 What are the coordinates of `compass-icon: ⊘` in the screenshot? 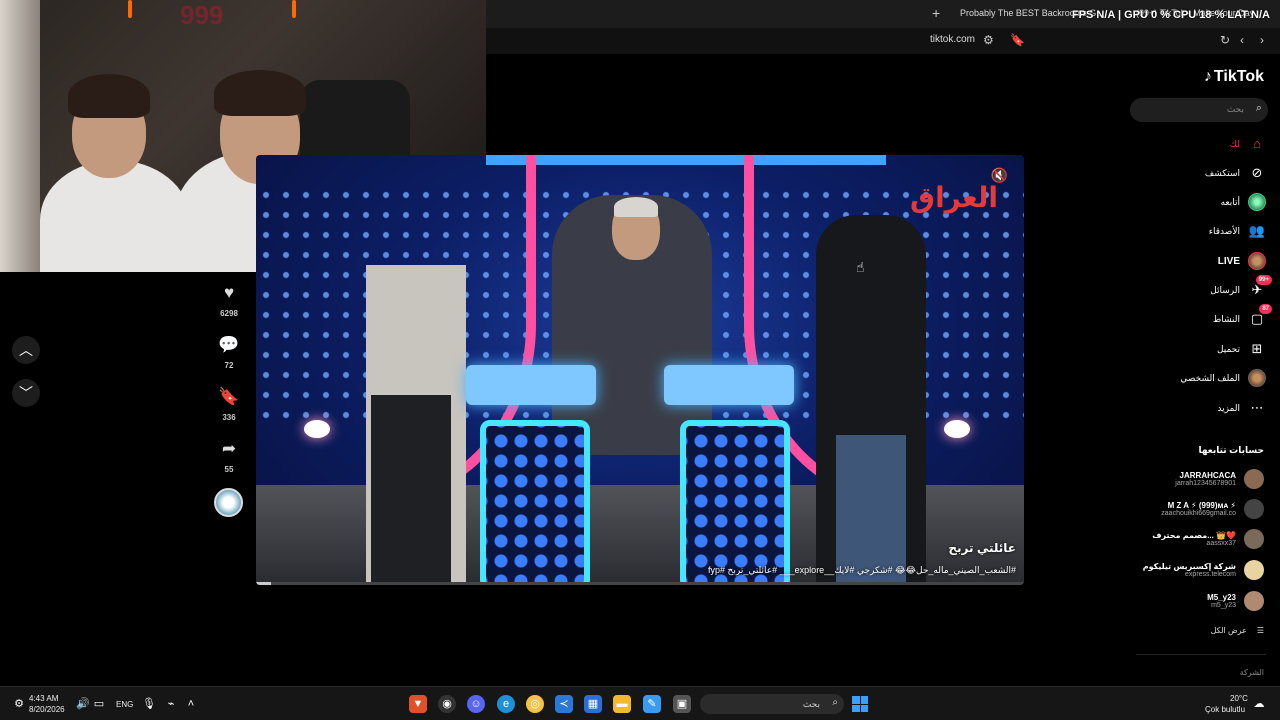 It's located at (1257, 172).